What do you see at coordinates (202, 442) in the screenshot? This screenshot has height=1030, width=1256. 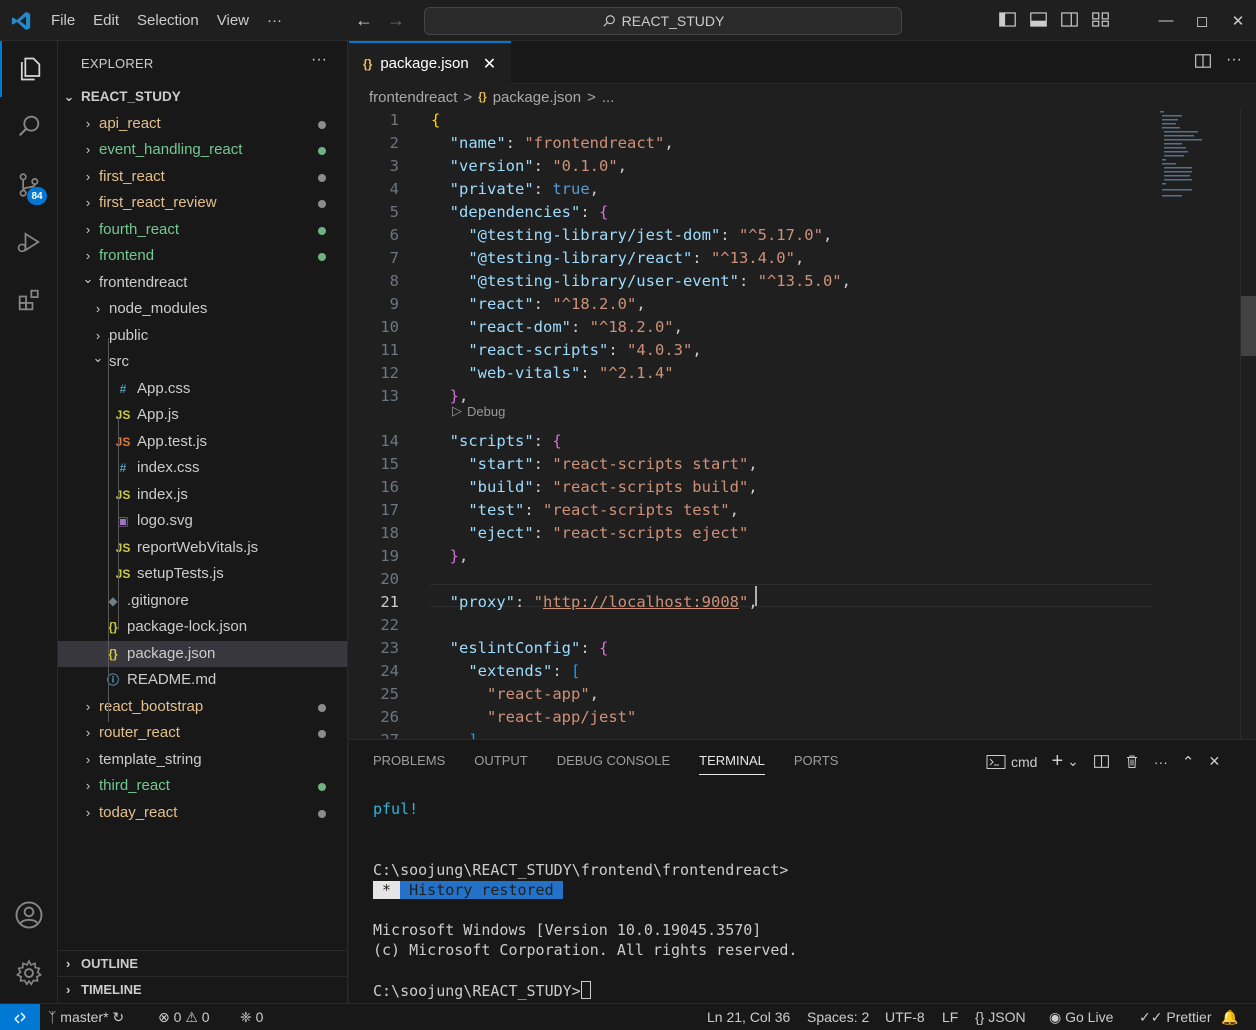 I see `file-item: JS App.test.js` at bounding box center [202, 442].